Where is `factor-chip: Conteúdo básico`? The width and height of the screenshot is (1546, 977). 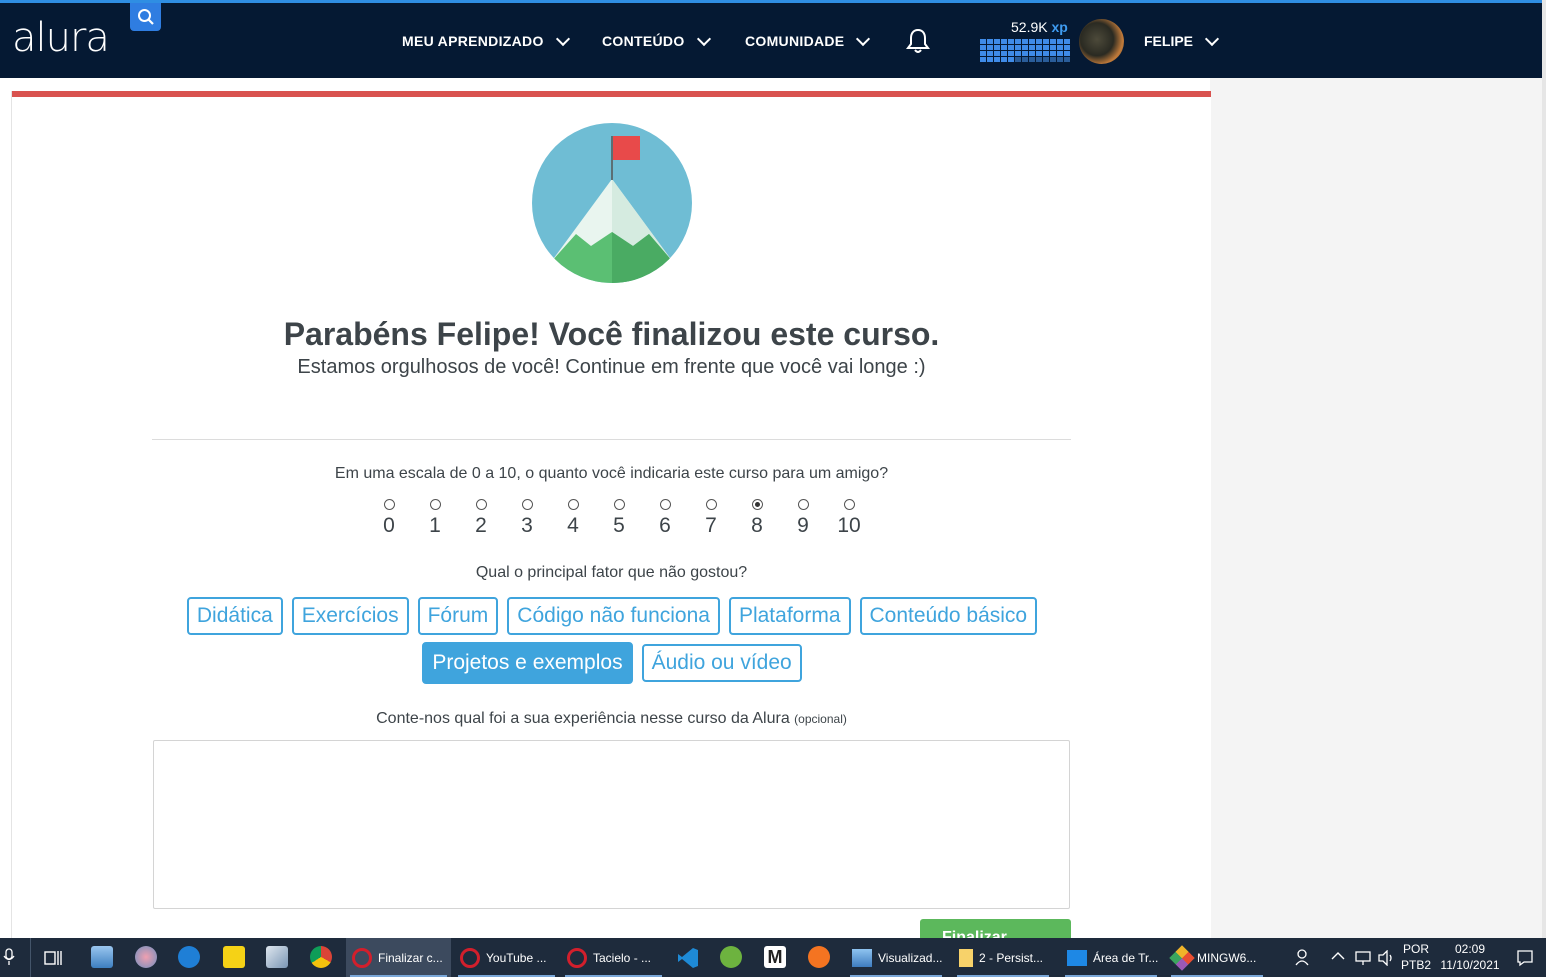 factor-chip: Conteúdo básico is located at coordinates (948, 616).